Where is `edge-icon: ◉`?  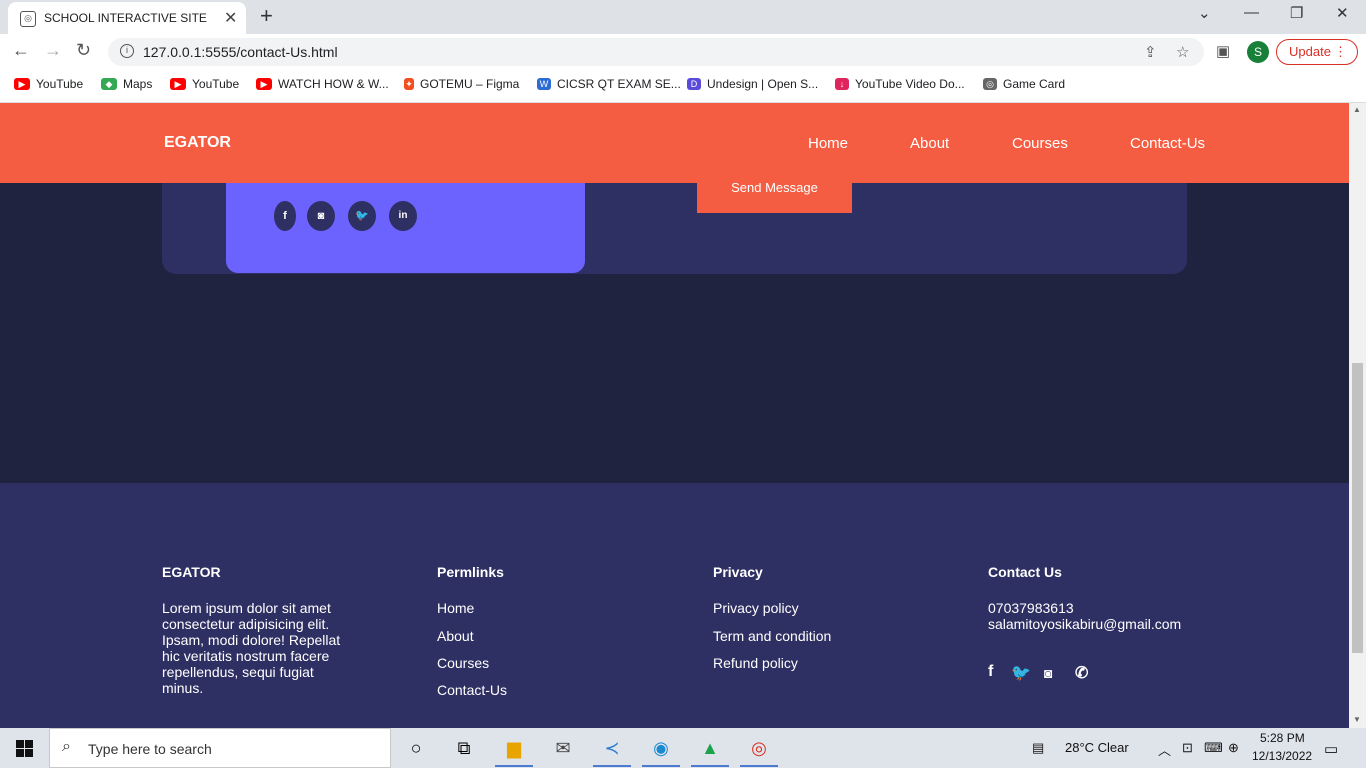
edge-icon: ◉ is located at coordinates (661, 748).